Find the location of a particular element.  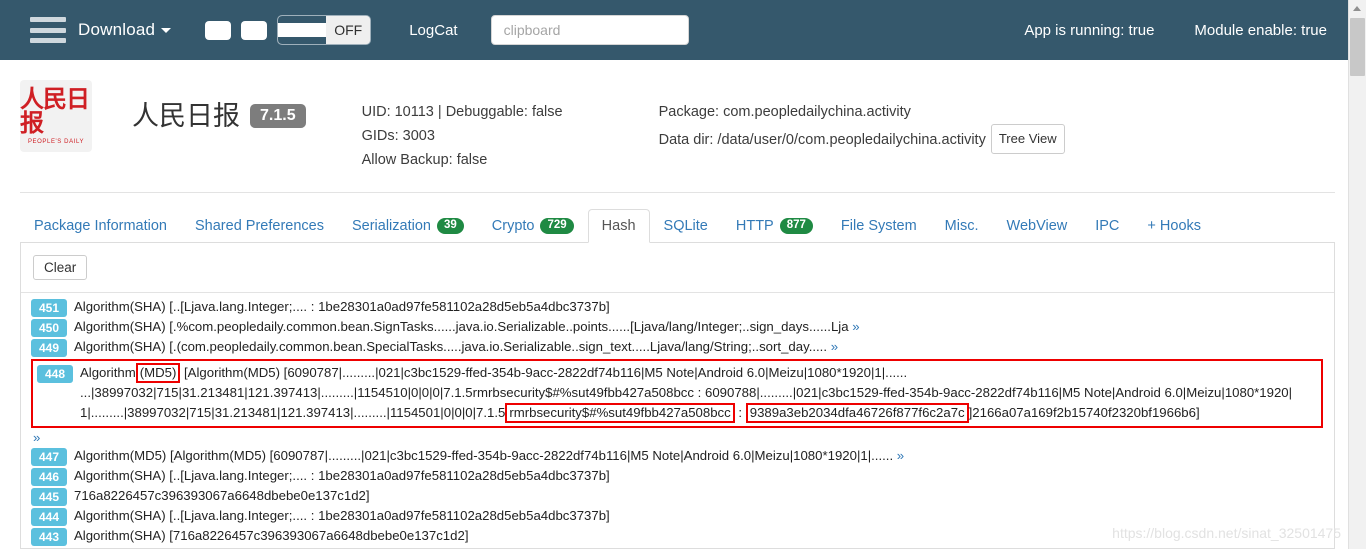

tab-label: Crypto is located at coordinates (513, 226).